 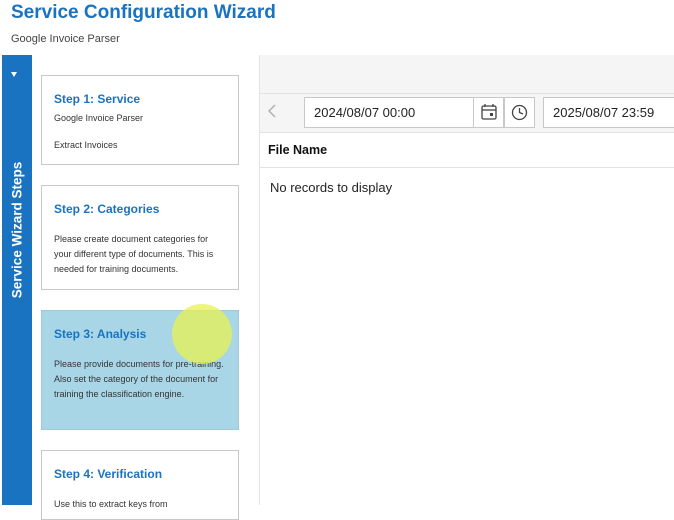 I want to click on grid-column-header: File Name, so click(x=467, y=150).